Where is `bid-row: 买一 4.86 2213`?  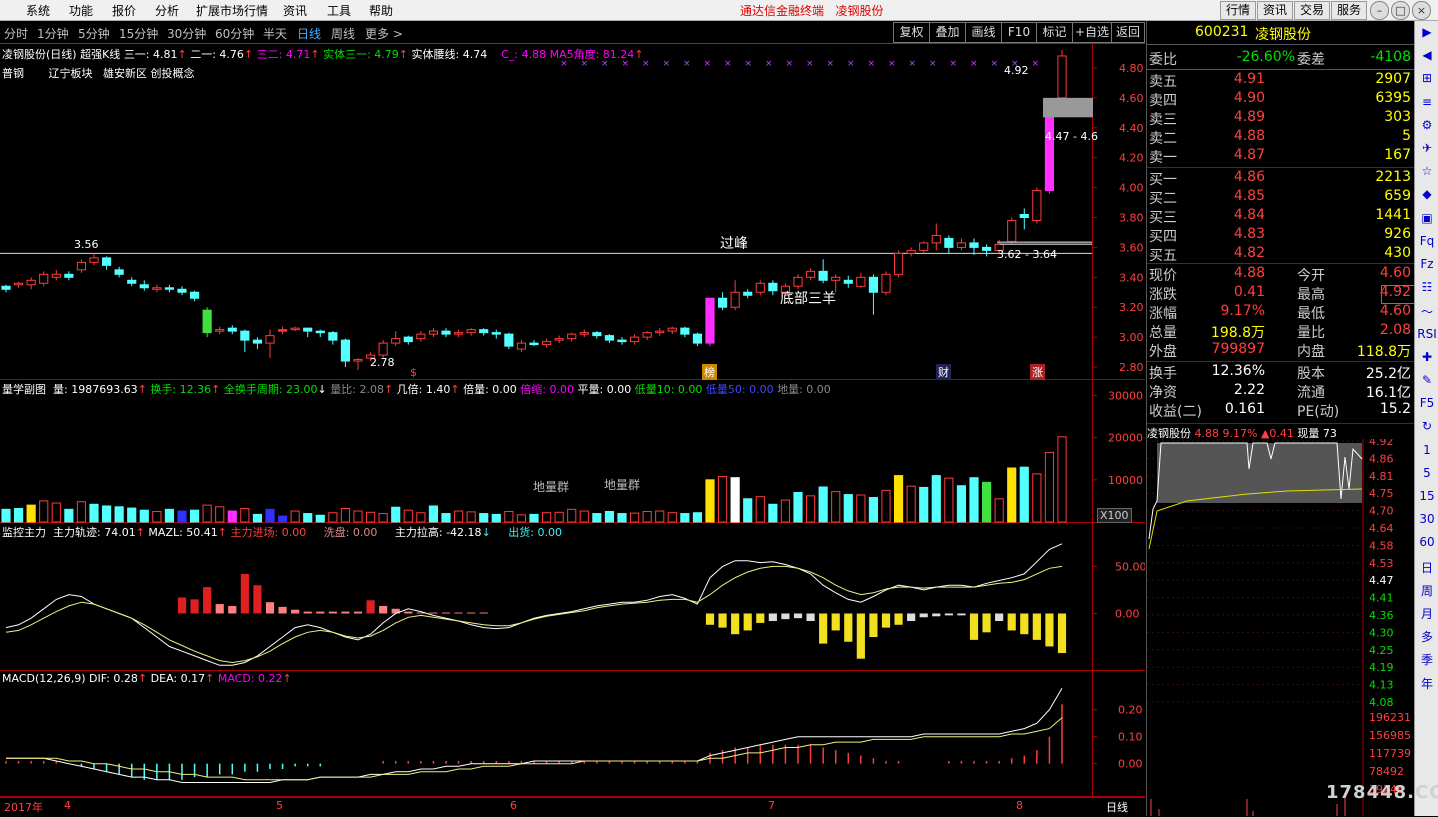 bid-row: 买一 4.86 2213 is located at coordinates (1281, 178).